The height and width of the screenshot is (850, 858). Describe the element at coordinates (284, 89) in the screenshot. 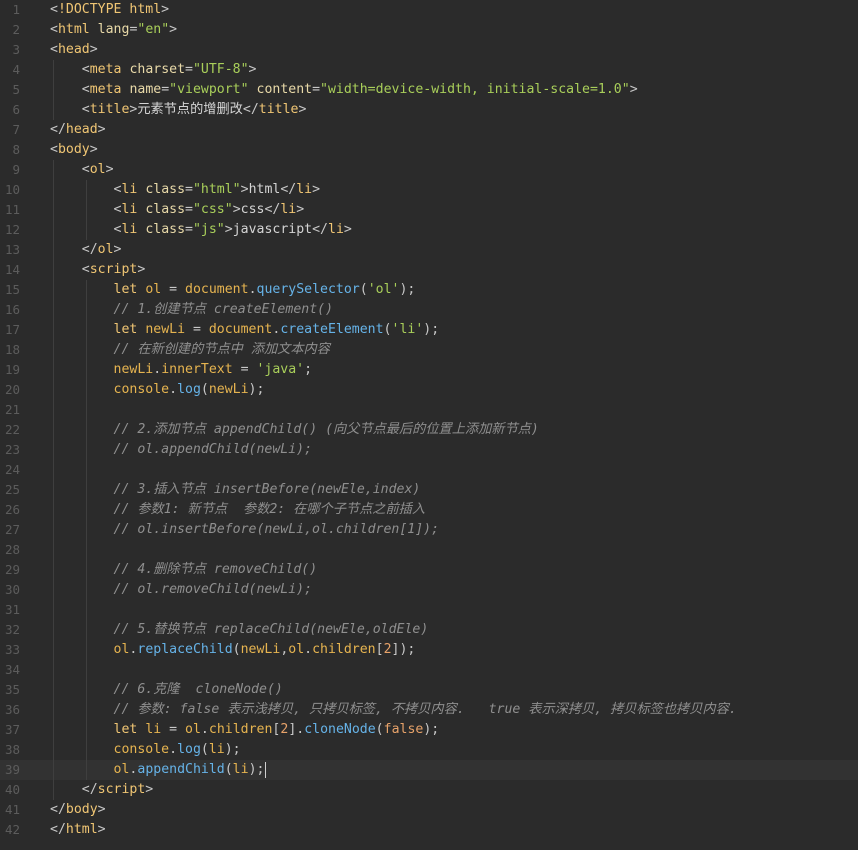

I see `code-token: content` at that location.